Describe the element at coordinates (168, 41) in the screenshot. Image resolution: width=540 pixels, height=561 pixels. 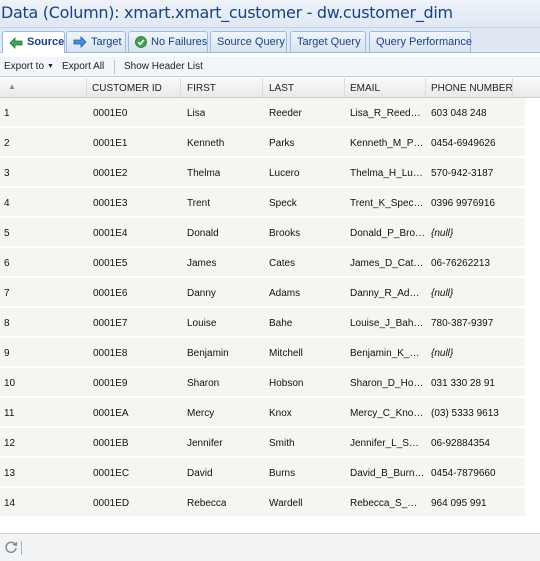
I see `tab-no-failures: No Failures` at that location.